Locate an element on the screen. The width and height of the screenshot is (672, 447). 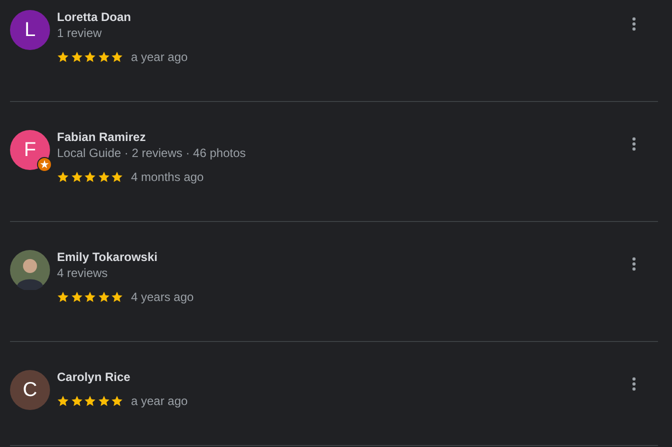
reviewer-info: 4 reviews is located at coordinates (83, 273).